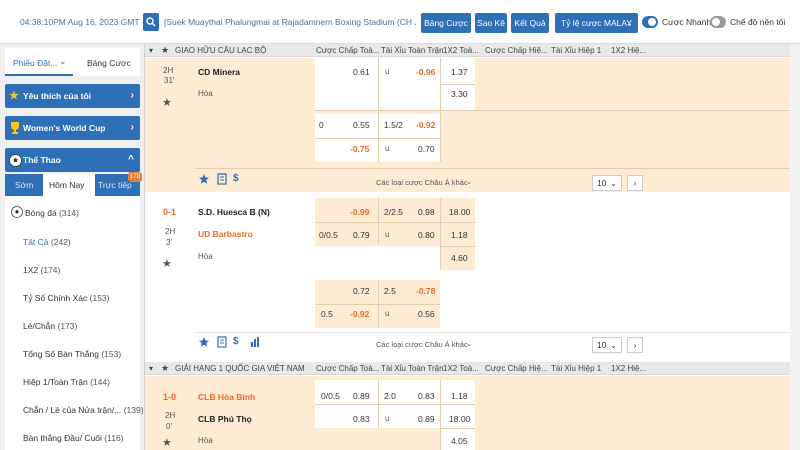 This screenshot has width=800, height=450. Describe the element at coordinates (459, 258) in the screenshot. I see `x12-draw-odds: 4.60` at that location.